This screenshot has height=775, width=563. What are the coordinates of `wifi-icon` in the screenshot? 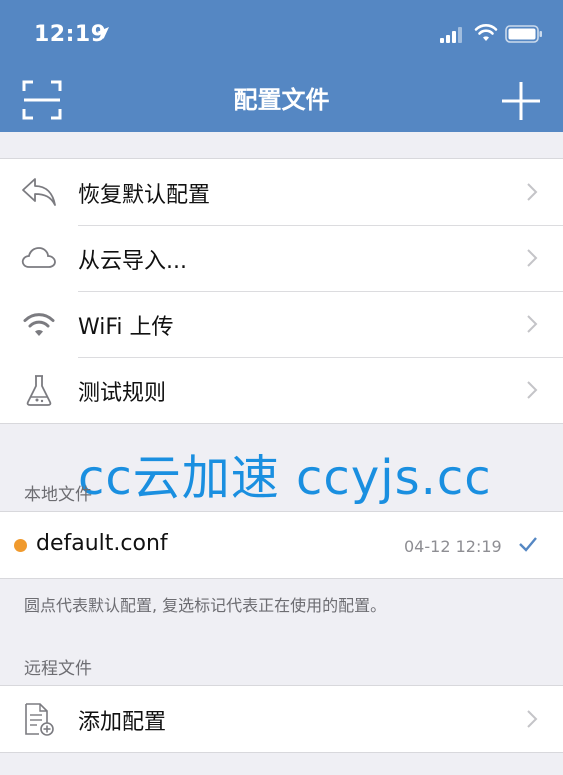 It's located at (39, 324).